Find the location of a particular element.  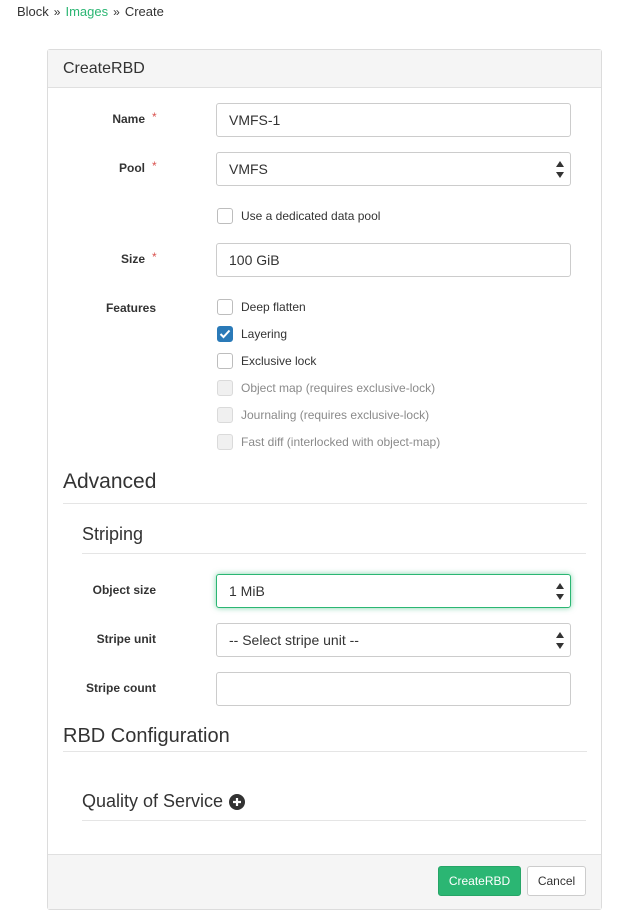

rbd-configuration-divider is located at coordinates (325, 751).